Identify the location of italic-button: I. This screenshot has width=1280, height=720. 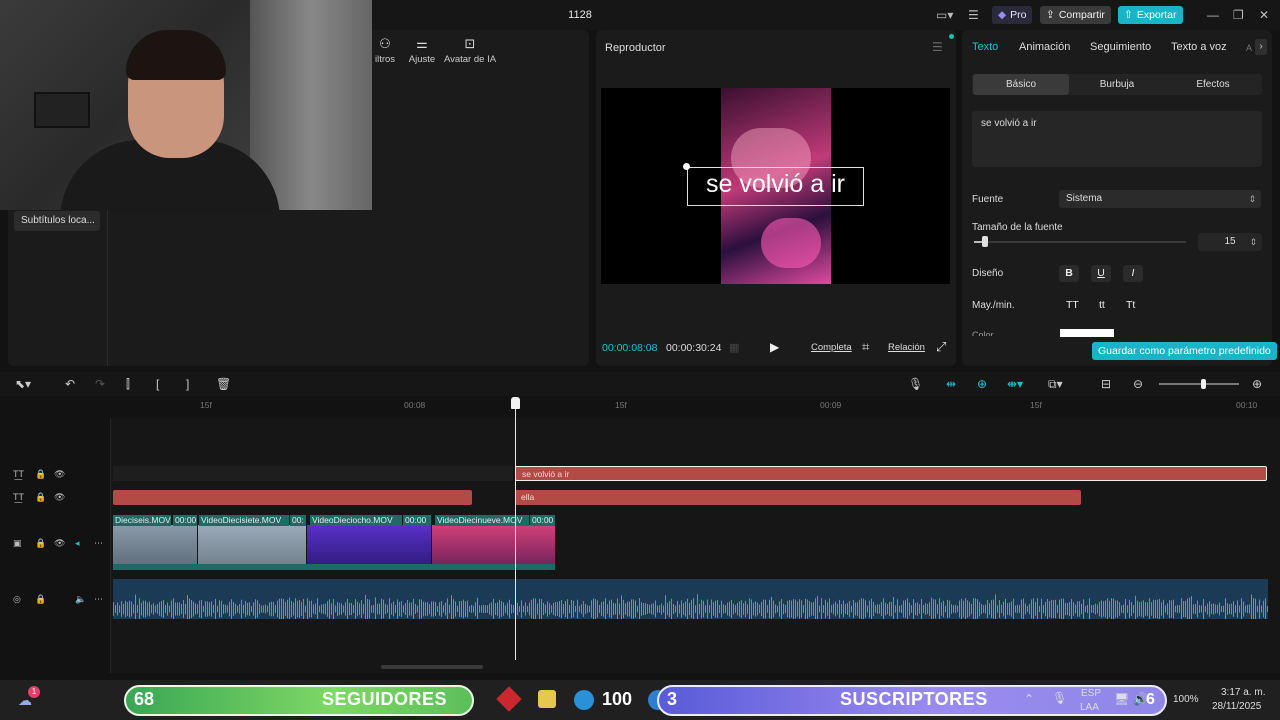
(1133, 273).